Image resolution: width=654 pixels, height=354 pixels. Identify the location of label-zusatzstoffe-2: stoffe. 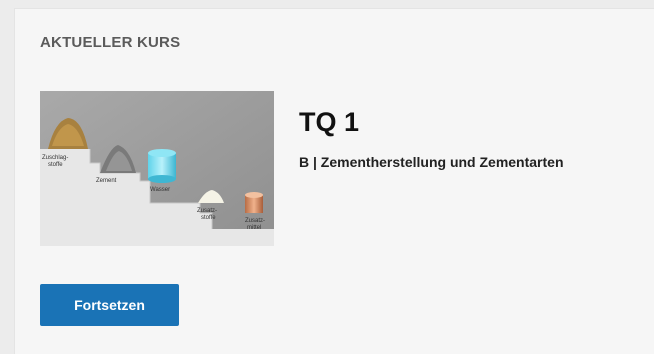
(208, 218).